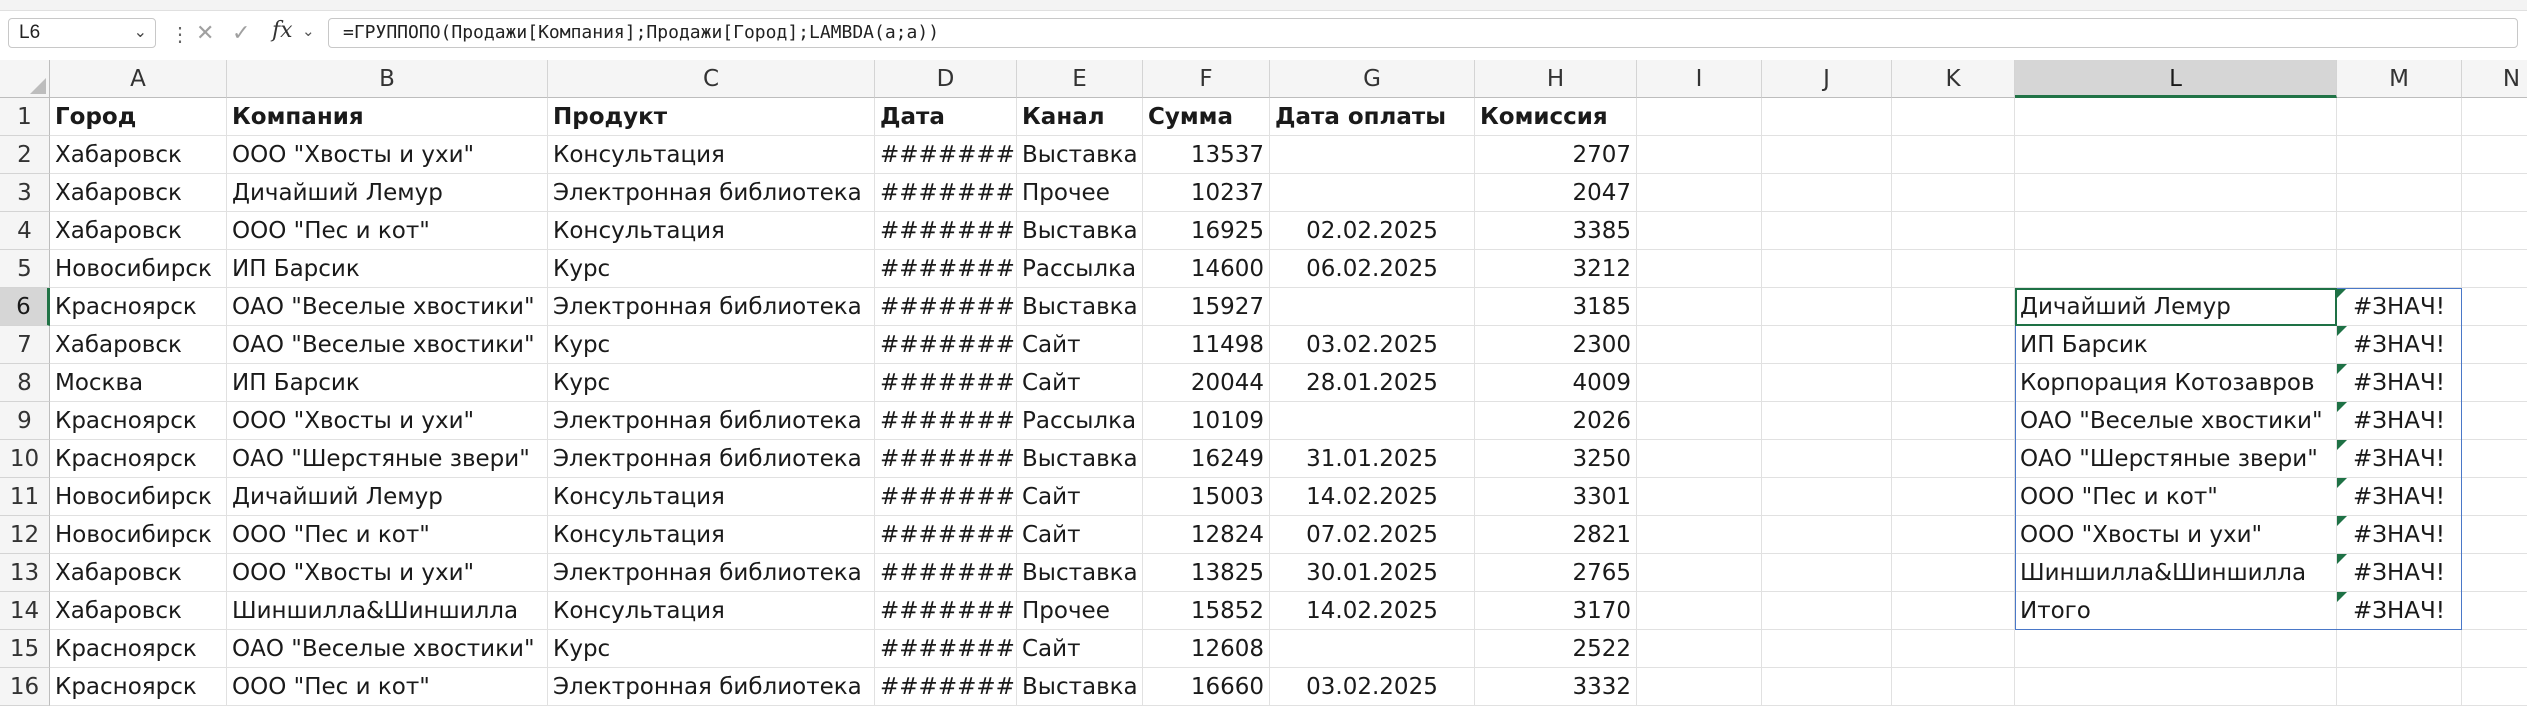 The width and height of the screenshot is (2527, 706). What do you see at coordinates (711, 117) in the screenshot?
I see `table-header-cell: Продукт` at bounding box center [711, 117].